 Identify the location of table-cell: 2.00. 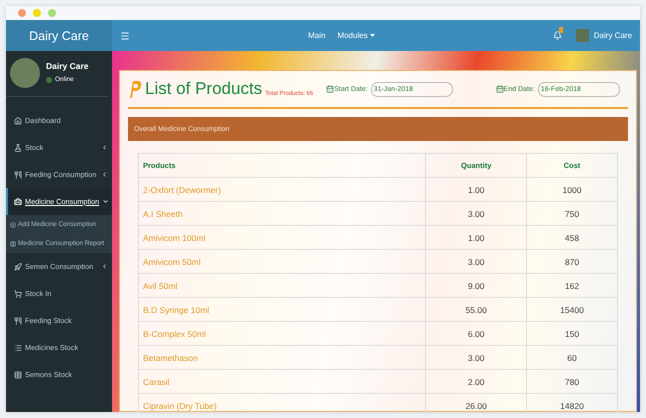
(476, 382).